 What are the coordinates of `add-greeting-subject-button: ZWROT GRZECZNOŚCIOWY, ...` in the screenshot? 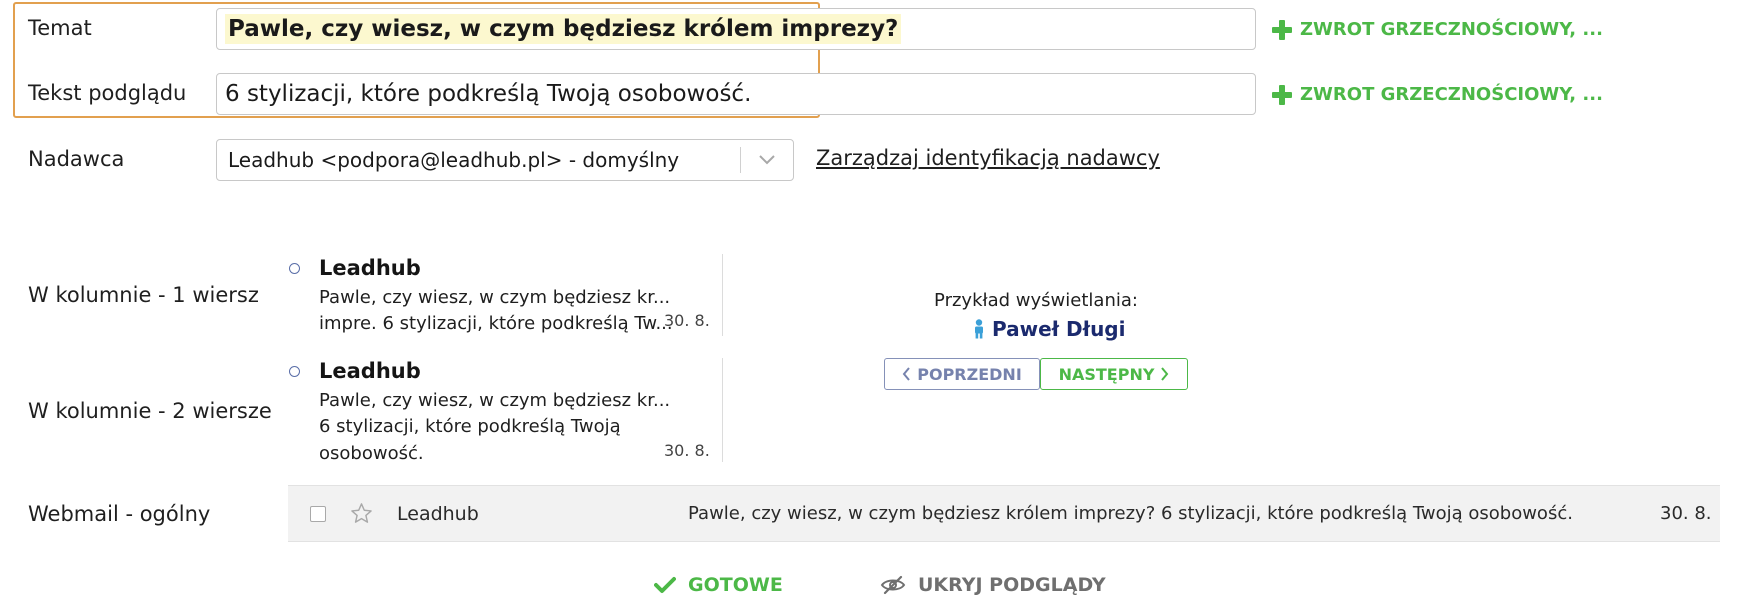 It's located at (1437, 29).